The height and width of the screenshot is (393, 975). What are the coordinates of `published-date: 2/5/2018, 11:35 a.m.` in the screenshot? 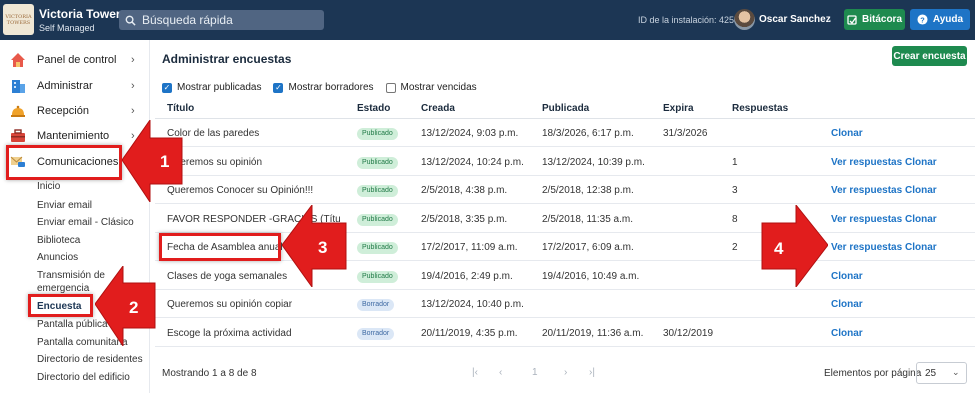 It's located at (587, 219).